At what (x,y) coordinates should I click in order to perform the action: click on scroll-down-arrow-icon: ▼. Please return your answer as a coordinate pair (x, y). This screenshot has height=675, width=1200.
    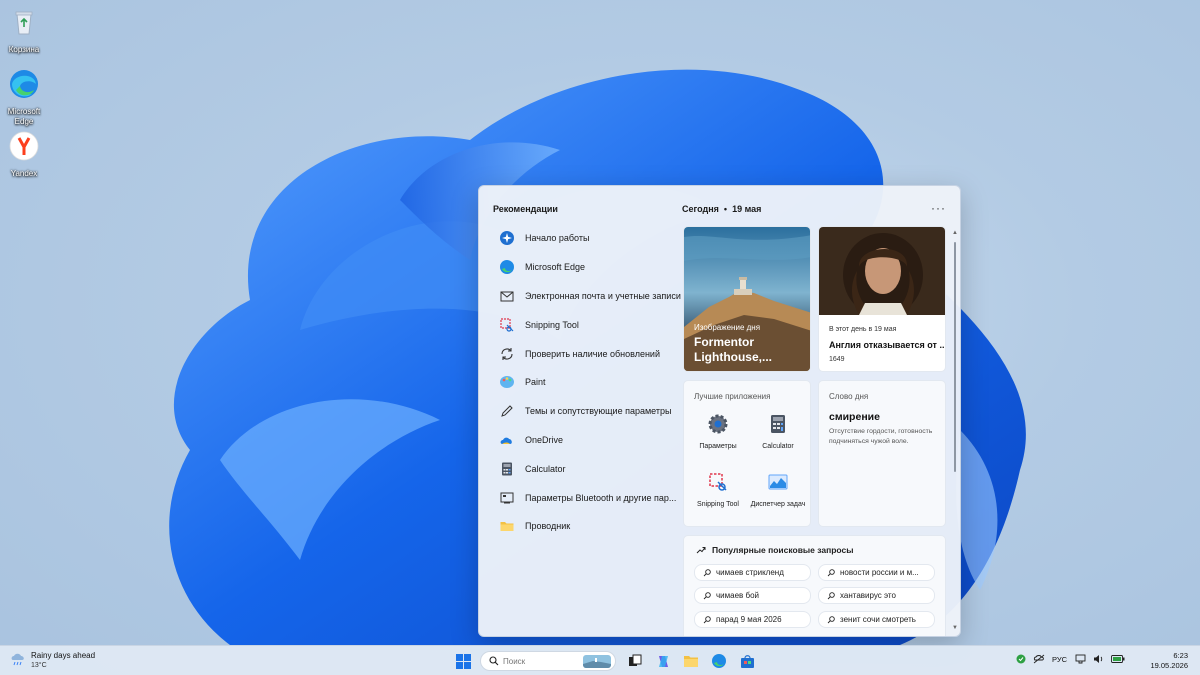
    Looking at the image, I should click on (955, 628).